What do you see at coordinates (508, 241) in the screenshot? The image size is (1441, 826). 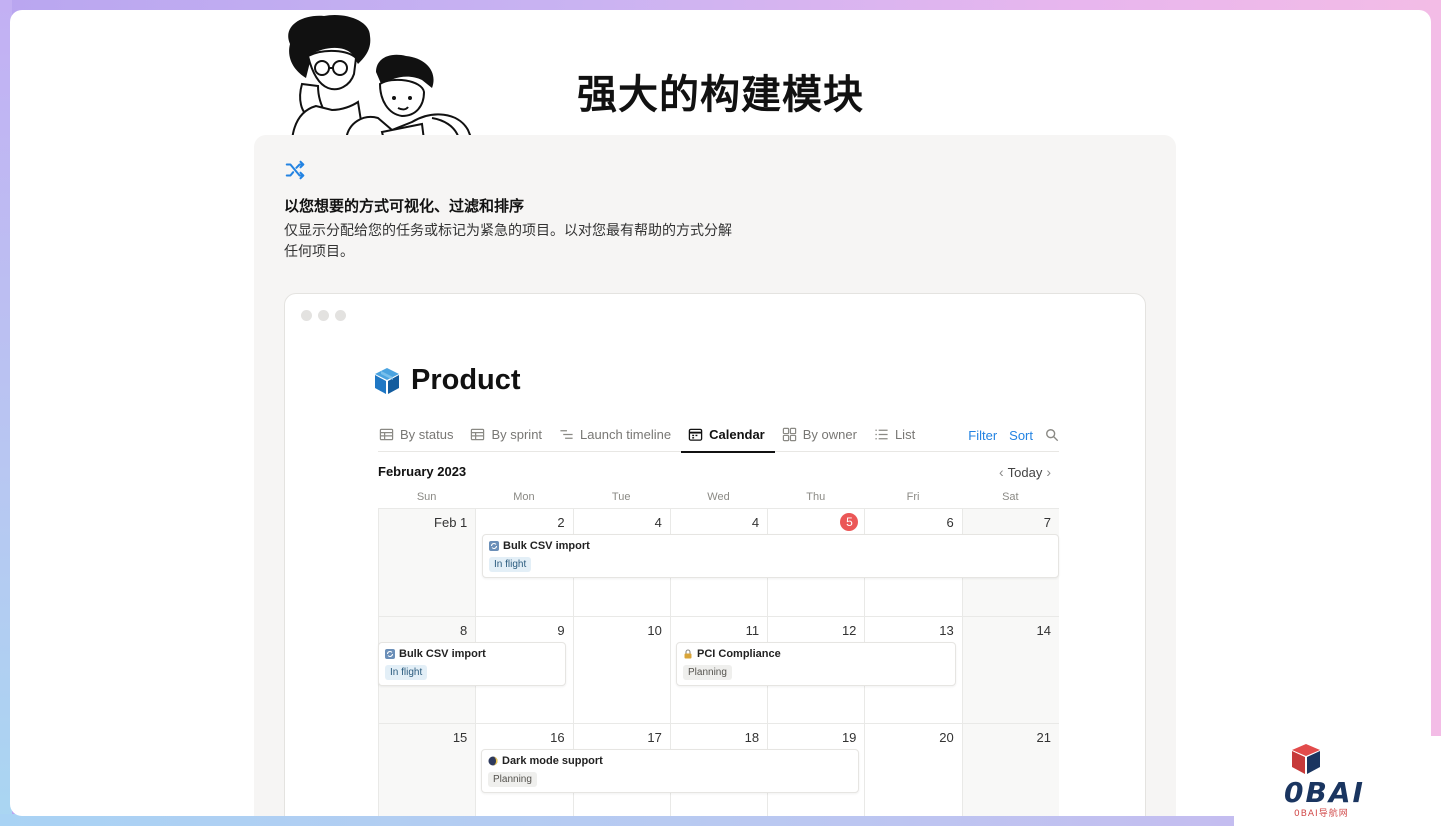 I see `feature-description: 仅显示分配给您的任务或标记为紧急的项目。以对您最有帮助的方式分解任何项目。` at bounding box center [508, 241].